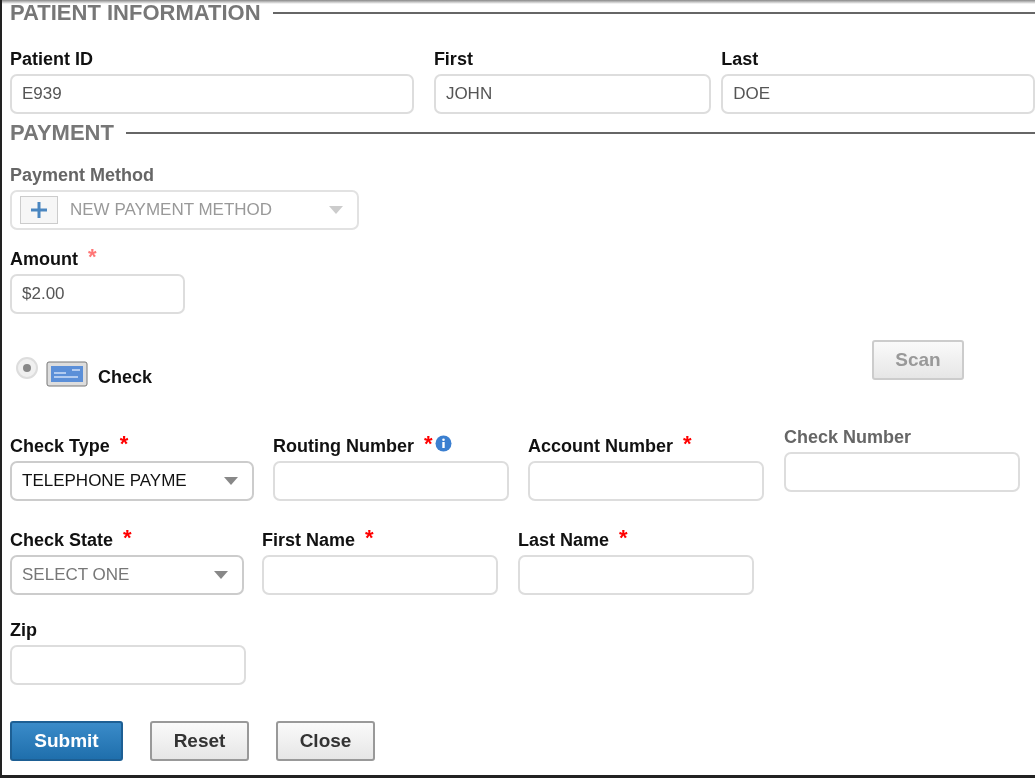 Image resolution: width=1035 pixels, height=778 pixels. What do you see at coordinates (23, 630) in the screenshot?
I see `field-label: Zip` at bounding box center [23, 630].